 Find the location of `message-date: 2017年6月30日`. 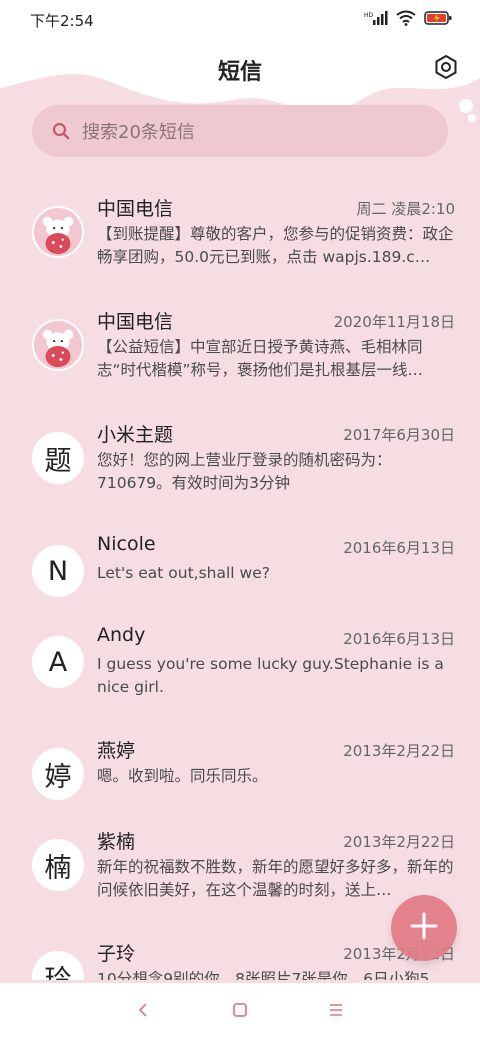

message-date: 2017年6月30日 is located at coordinates (399, 435).